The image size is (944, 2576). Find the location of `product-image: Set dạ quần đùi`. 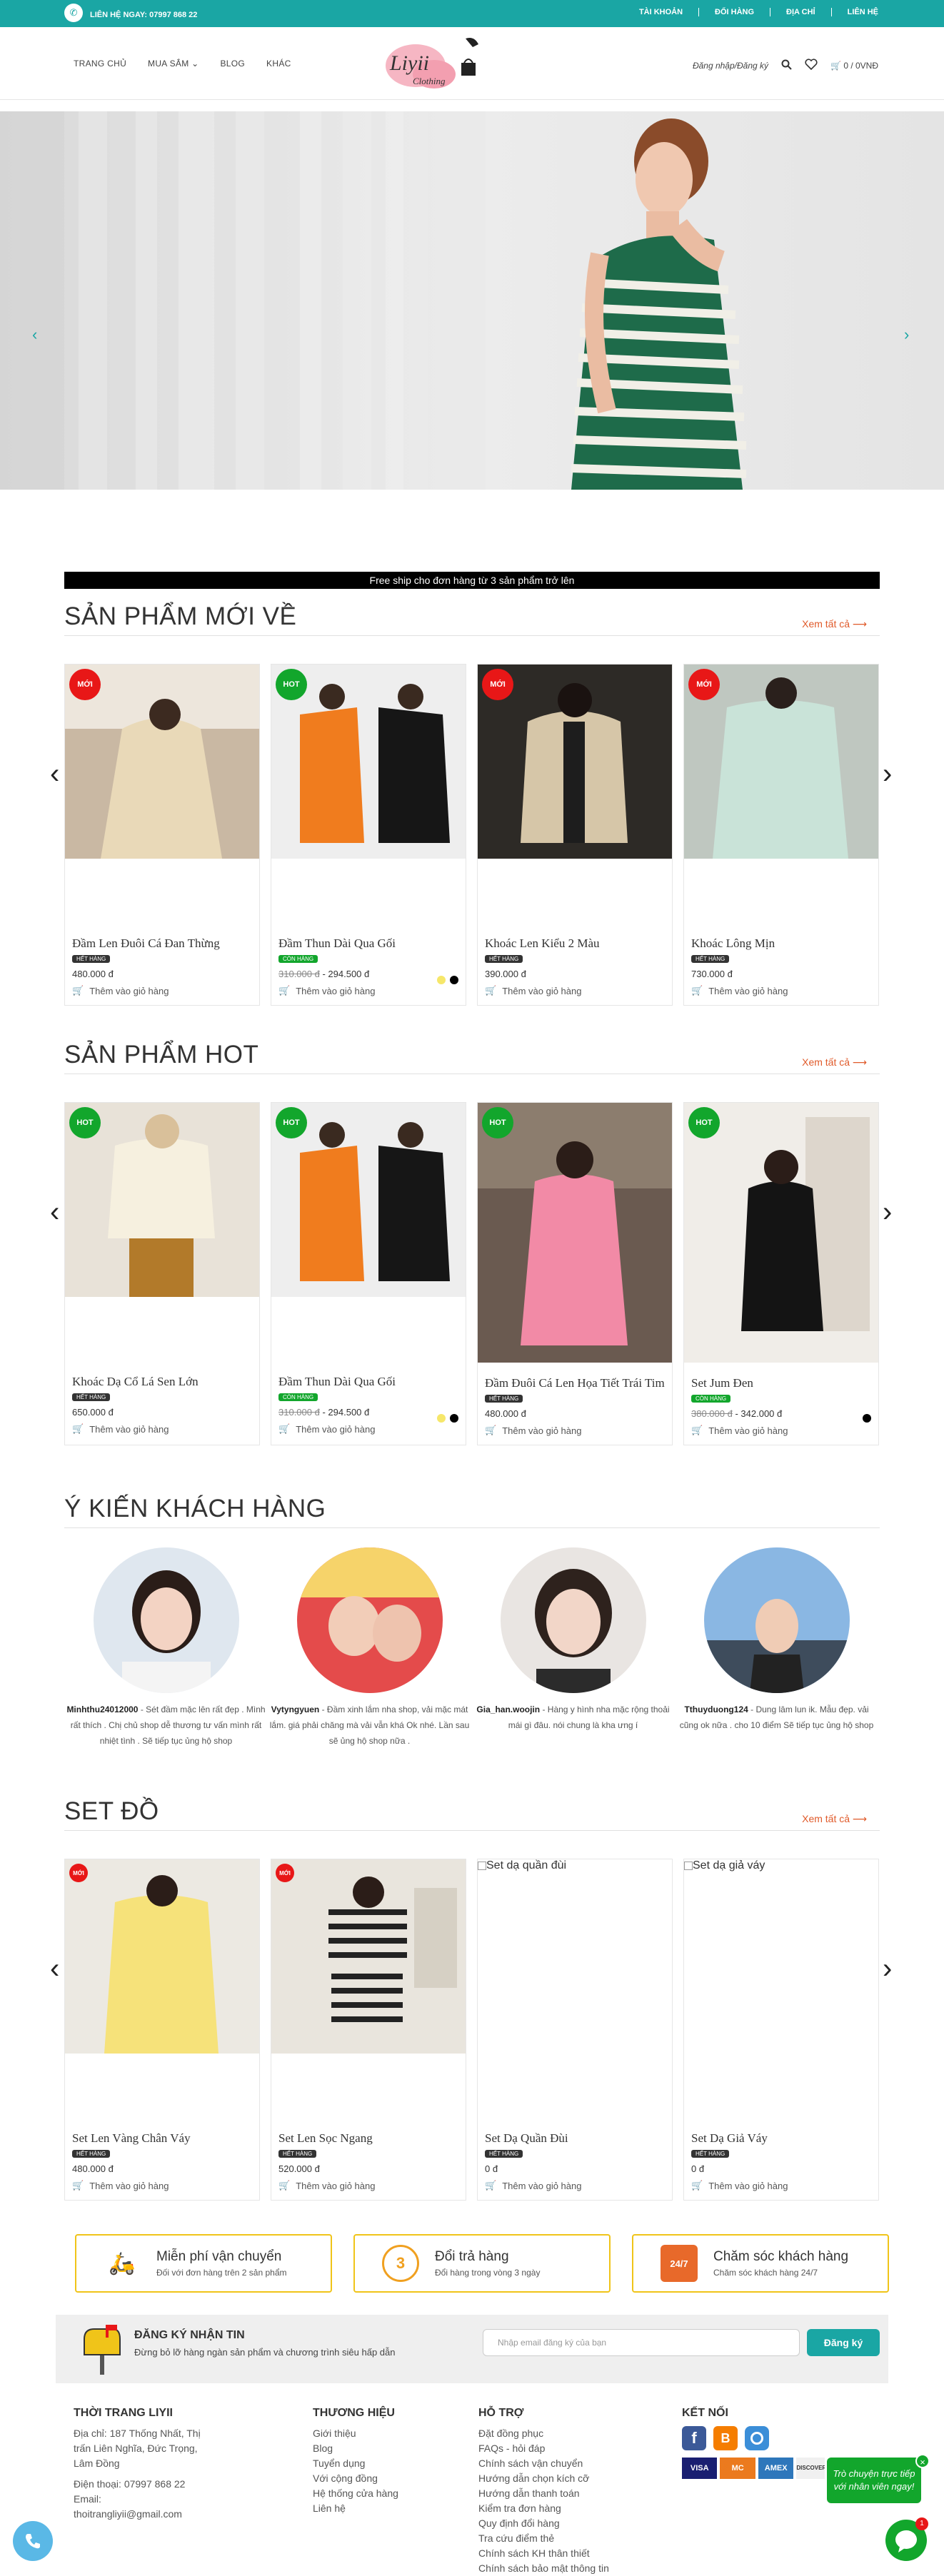

product-image: Set dạ quần đùi is located at coordinates (575, 1956).